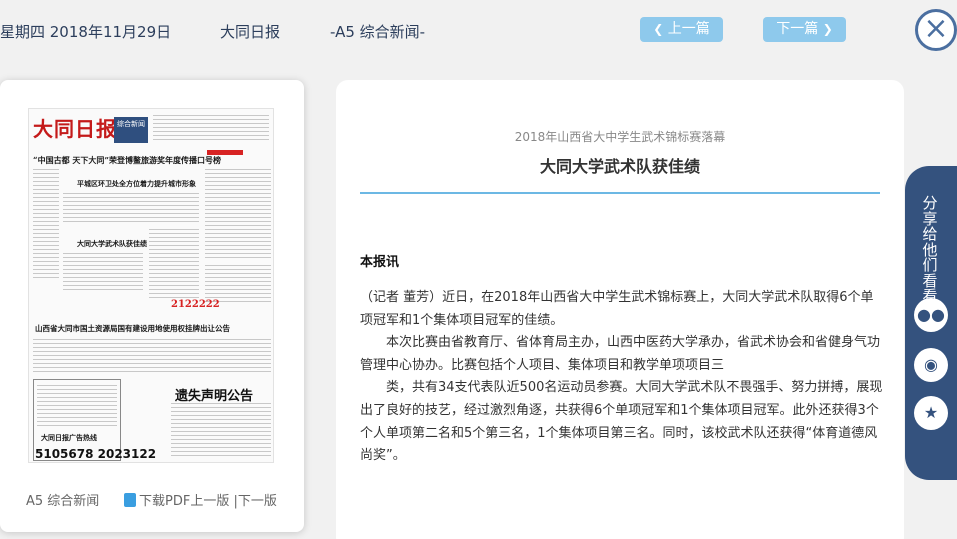 The image size is (957, 539). I want to click on download-pdf-link: 下载PDF, so click(164, 501).